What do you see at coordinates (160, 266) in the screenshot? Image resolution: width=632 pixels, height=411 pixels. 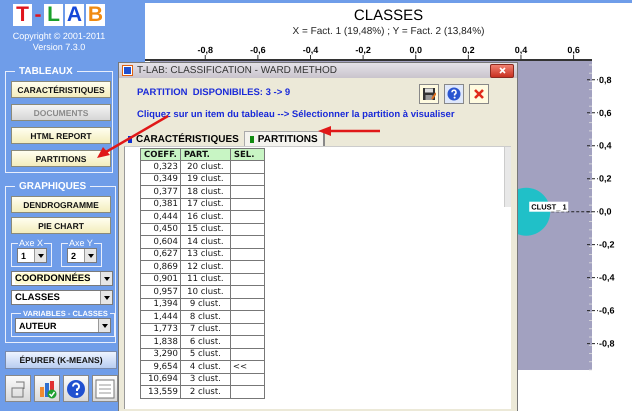 I see `coefficient-cell: 0,869` at bounding box center [160, 266].